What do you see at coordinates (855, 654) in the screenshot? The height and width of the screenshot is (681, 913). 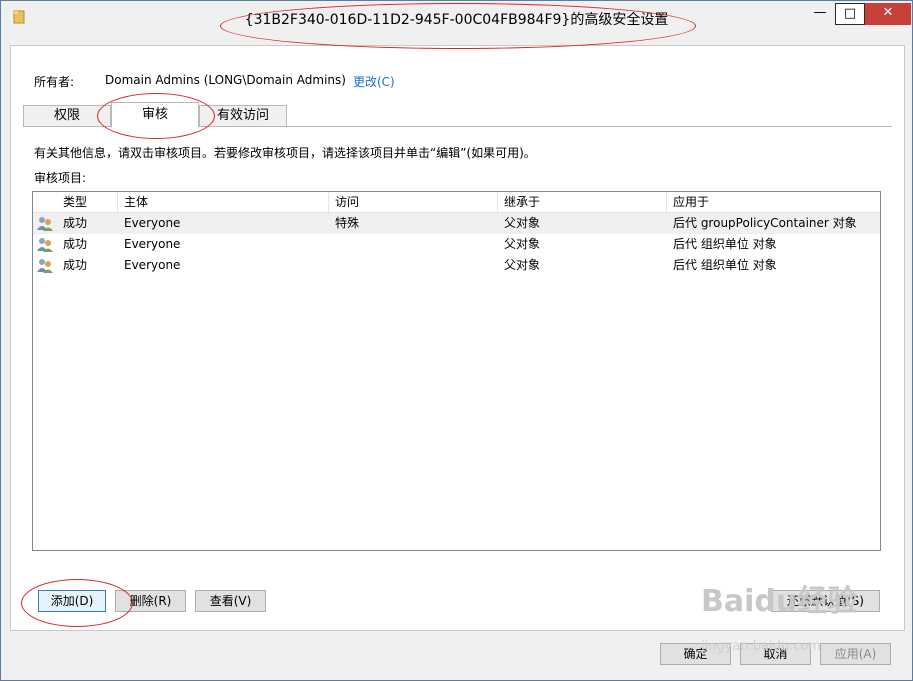 I see `apply-button: 应用(A)` at bounding box center [855, 654].